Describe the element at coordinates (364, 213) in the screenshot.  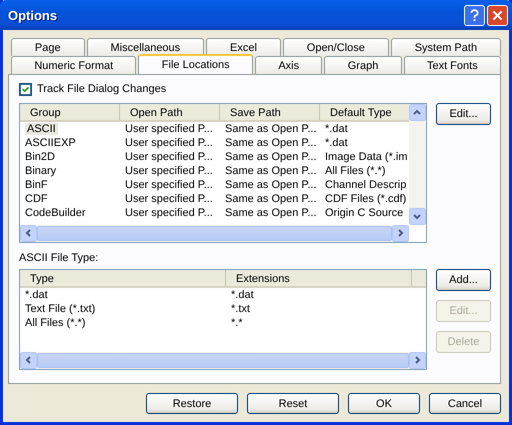
I see `table-cell: Origin C Source` at that location.